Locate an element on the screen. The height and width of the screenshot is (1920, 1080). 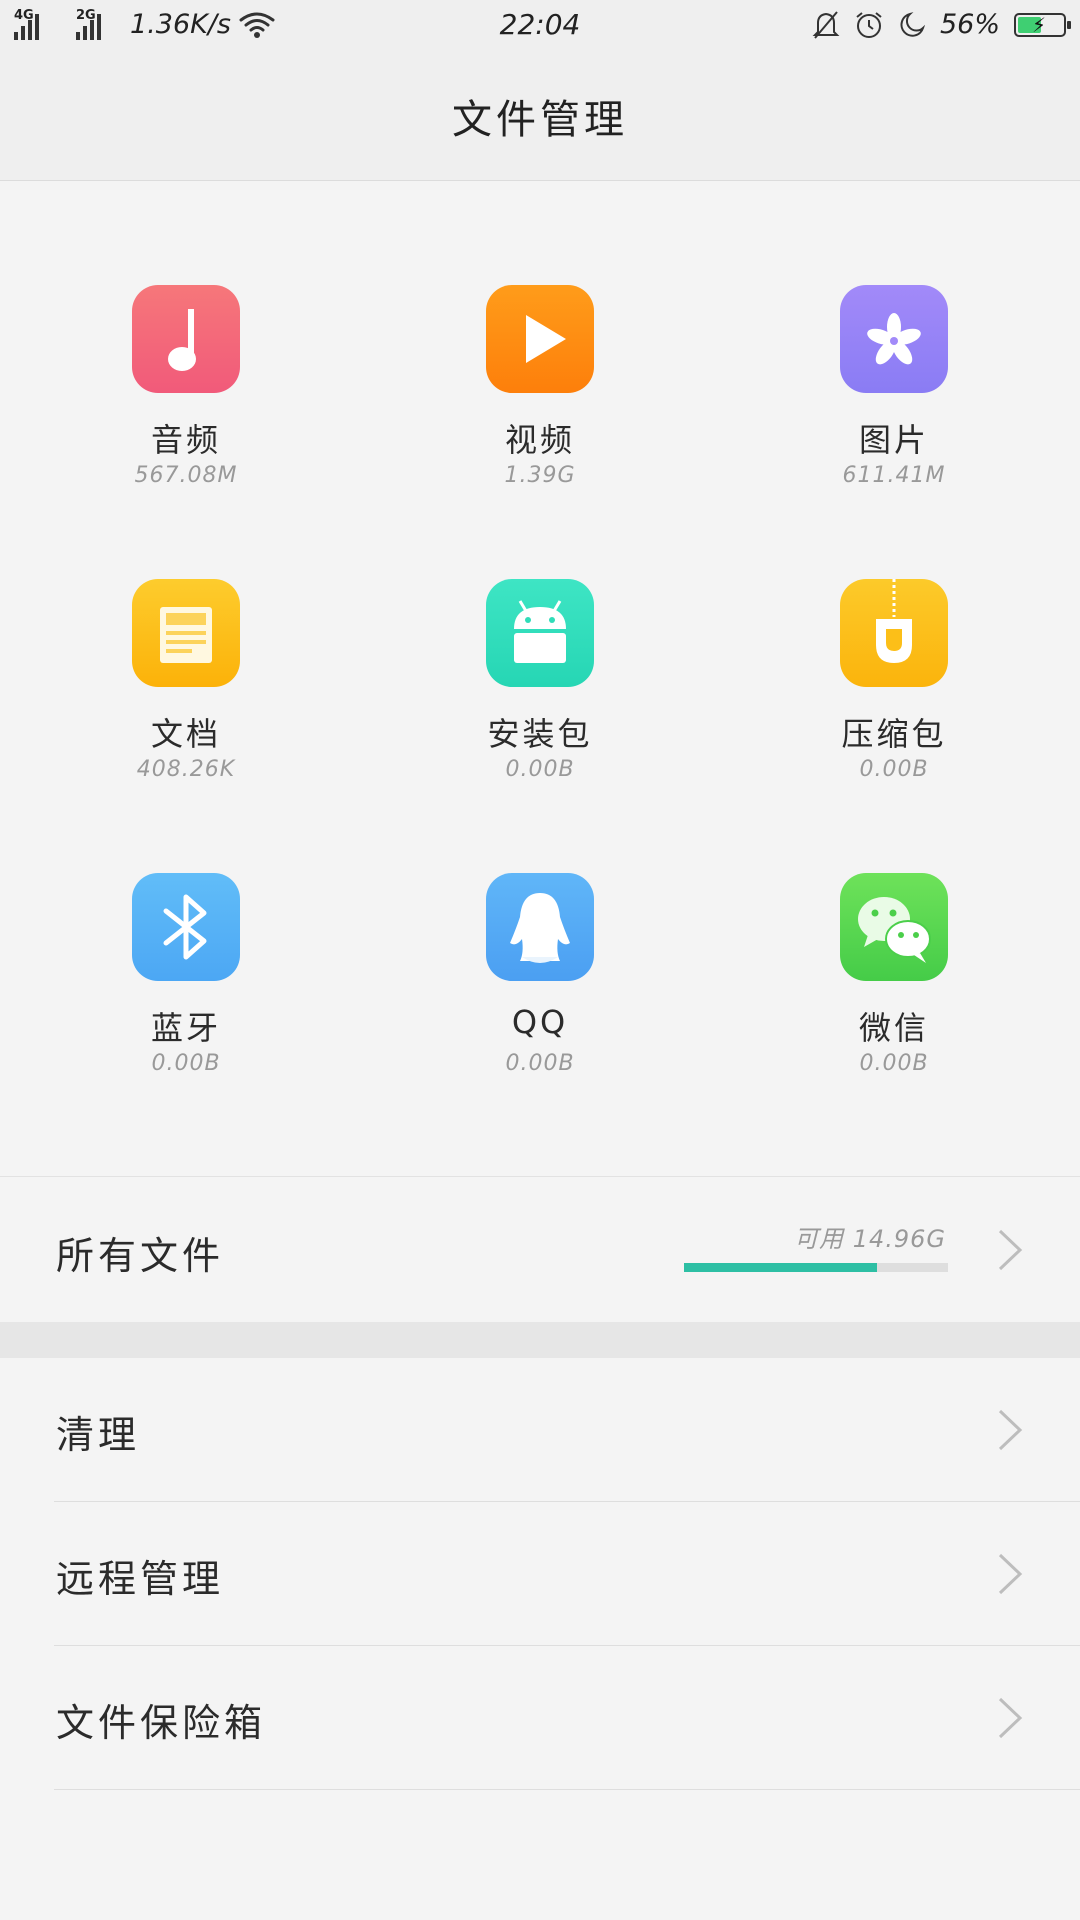
available-storage: 可用 14.96G is located at coordinates (870, 1239).